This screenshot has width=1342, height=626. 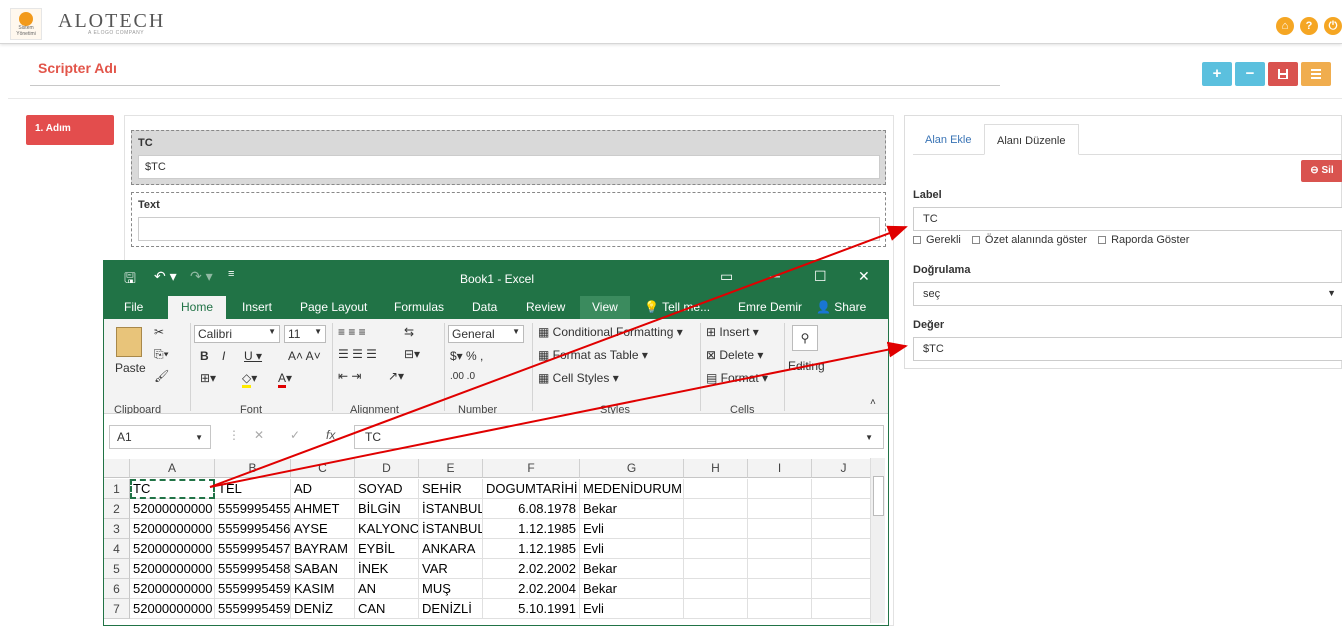 What do you see at coordinates (737, 378) in the screenshot?
I see `format-cells-button: ▤ Format ▾` at bounding box center [737, 378].